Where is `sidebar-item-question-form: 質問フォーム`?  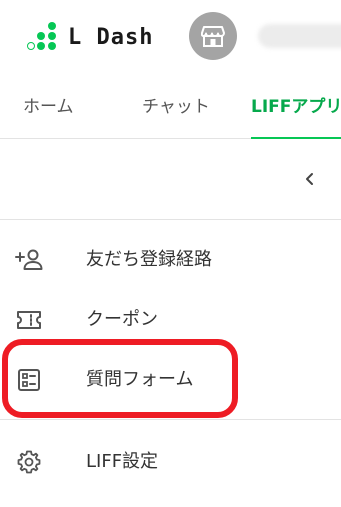
sidebar-item-question-form: 質問フォーム is located at coordinates (170, 380).